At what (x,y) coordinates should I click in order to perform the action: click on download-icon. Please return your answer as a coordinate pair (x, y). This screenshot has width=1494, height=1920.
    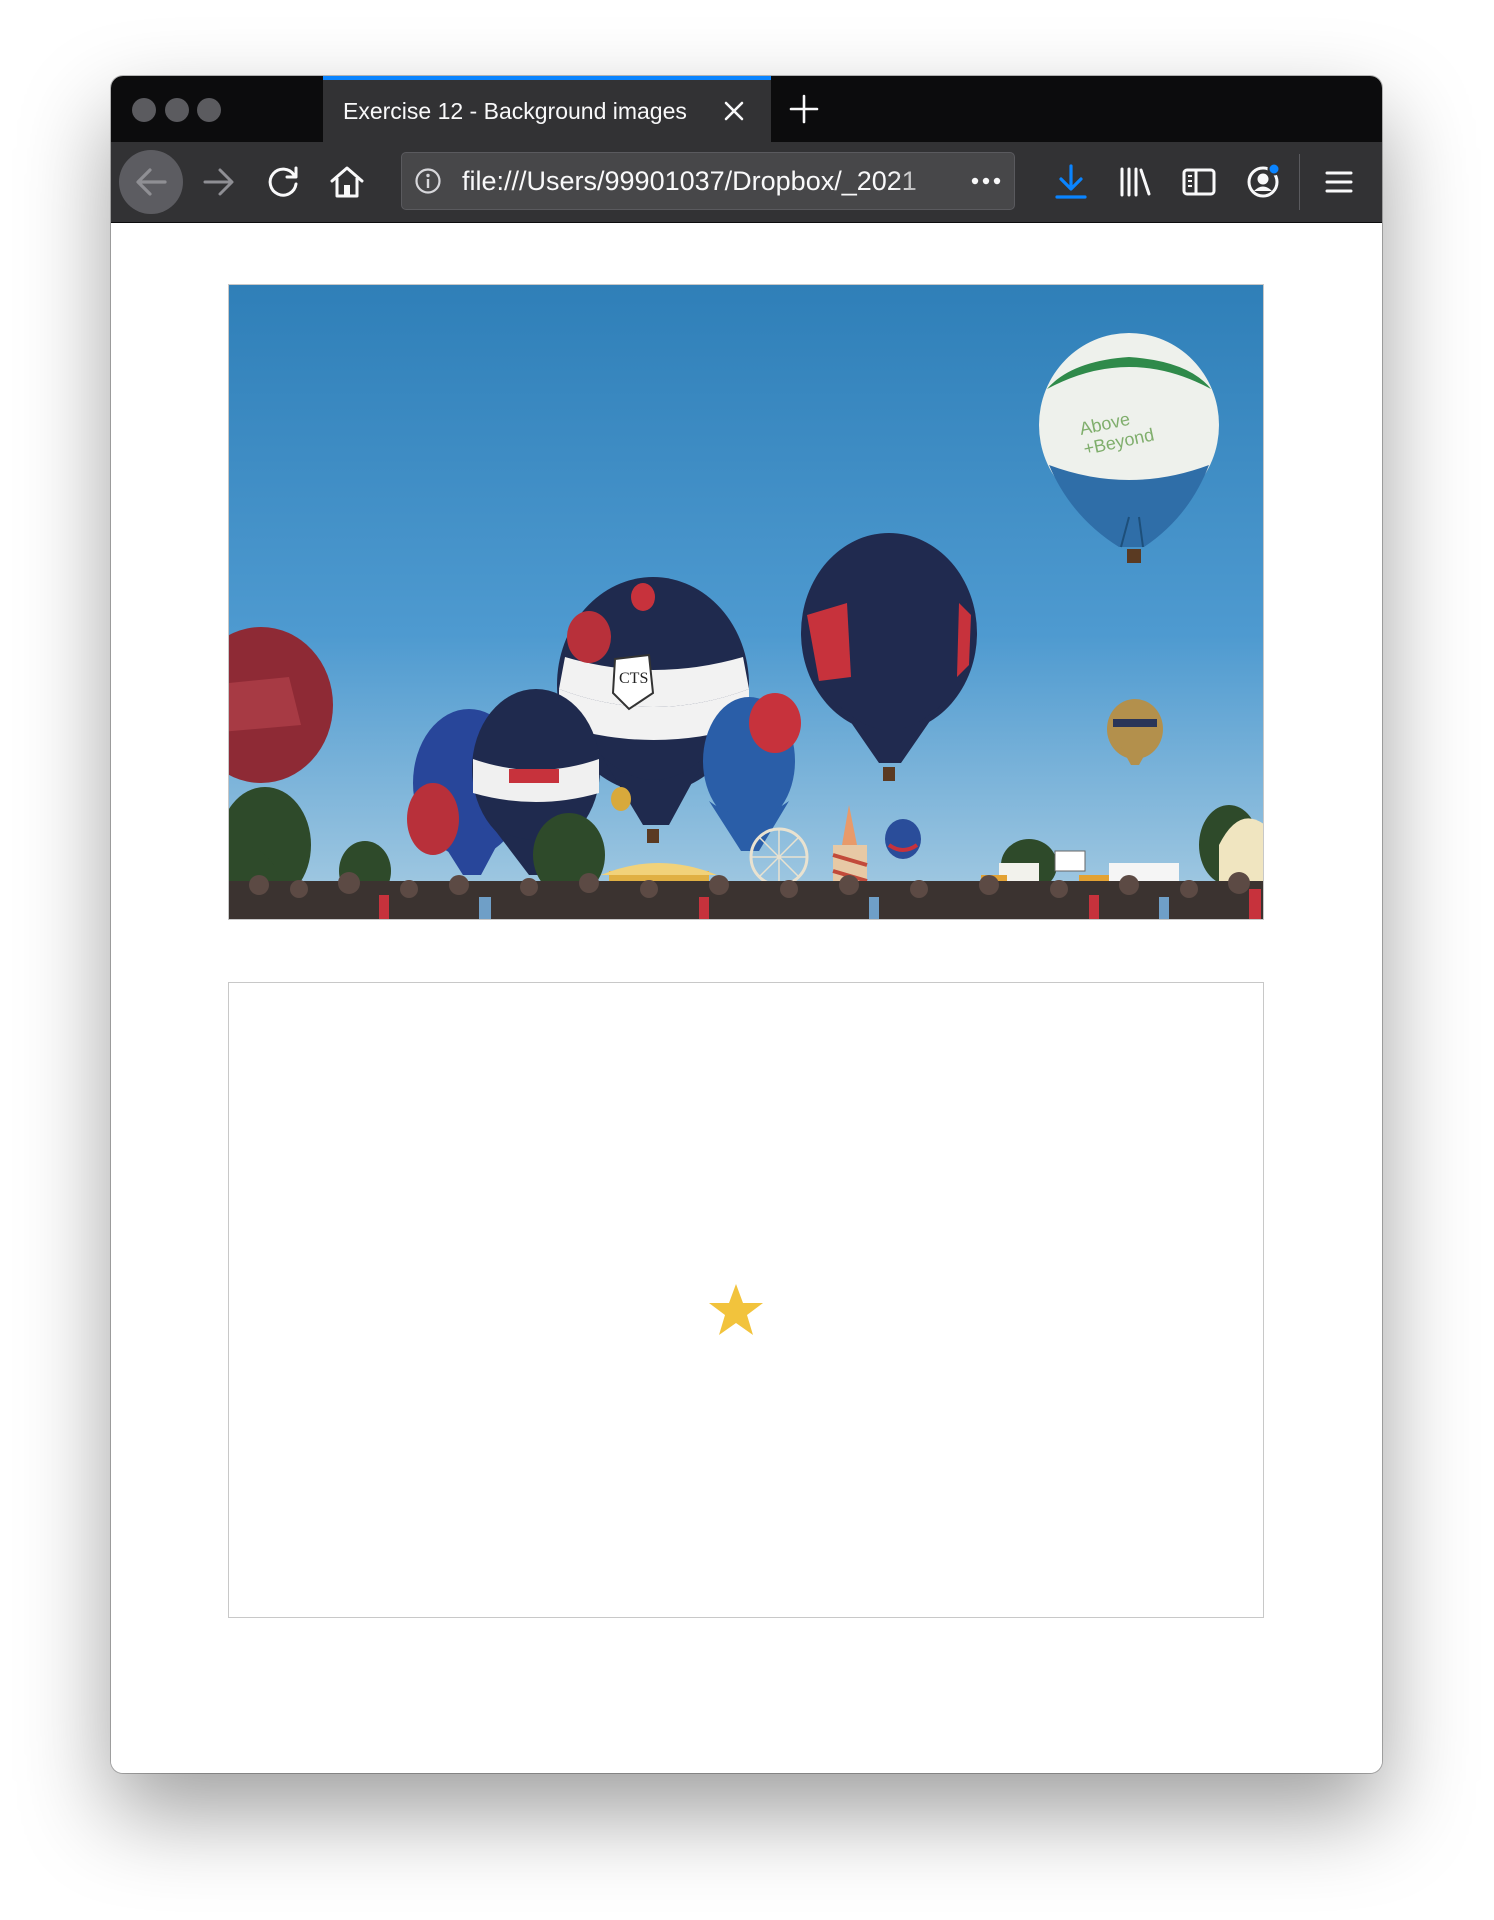
    Looking at the image, I should click on (1071, 181).